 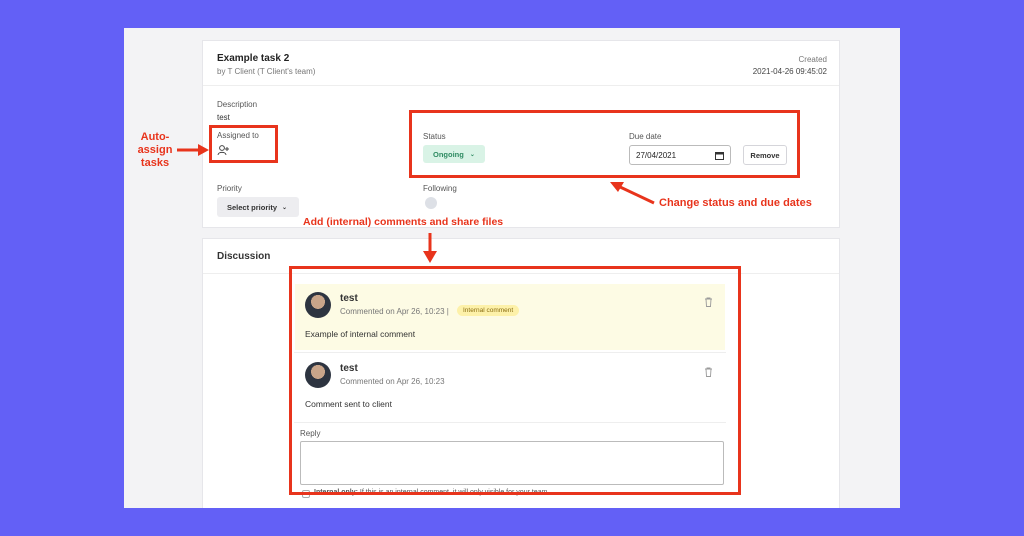 I want to click on discussion-heading: Discussion, so click(x=244, y=256).